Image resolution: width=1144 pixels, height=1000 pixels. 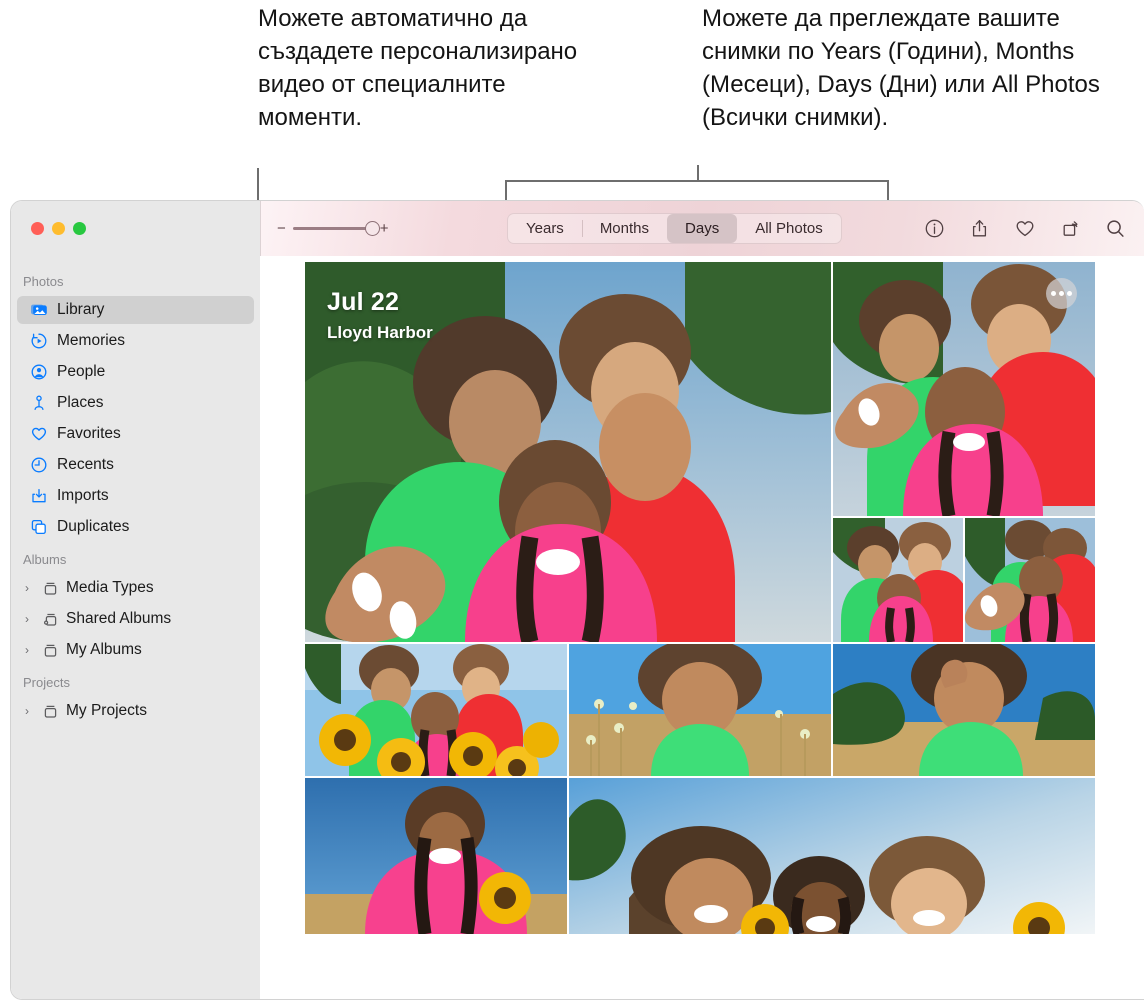 I want to click on zoom-in-icon: +, so click(x=384, y=228).